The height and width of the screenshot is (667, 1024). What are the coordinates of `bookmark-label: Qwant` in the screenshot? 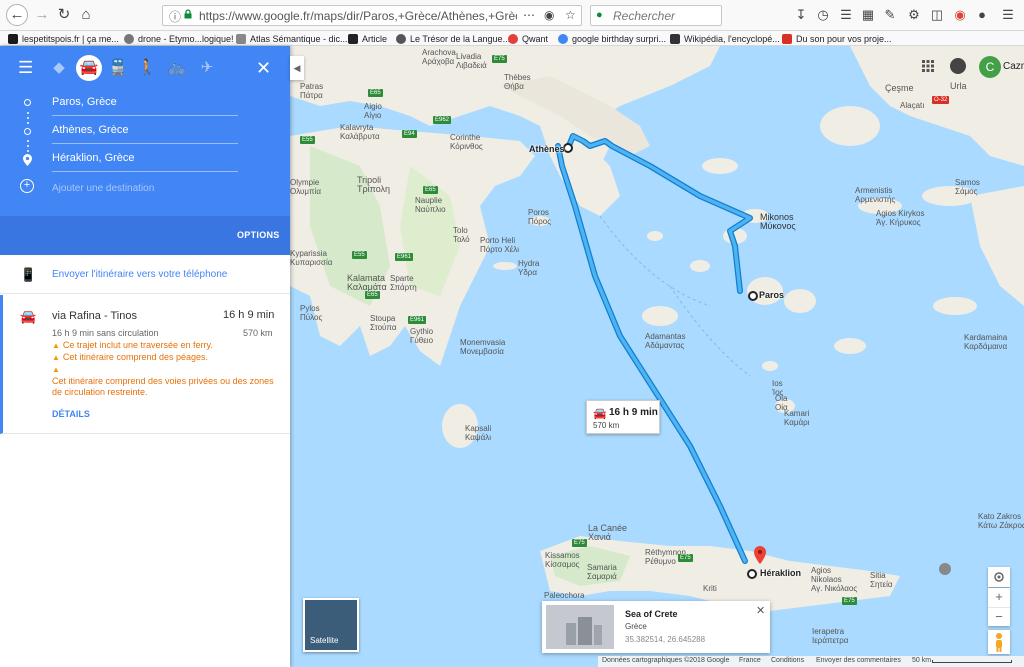 It's located at (535, 38).